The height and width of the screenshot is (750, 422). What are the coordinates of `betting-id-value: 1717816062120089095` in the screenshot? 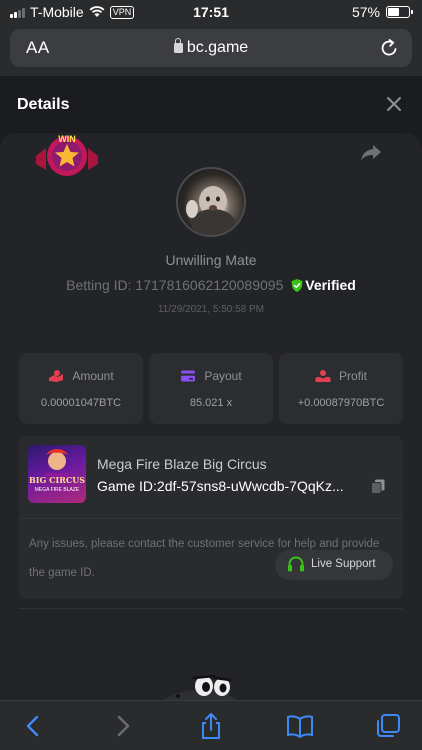 It's located at (209, 285).